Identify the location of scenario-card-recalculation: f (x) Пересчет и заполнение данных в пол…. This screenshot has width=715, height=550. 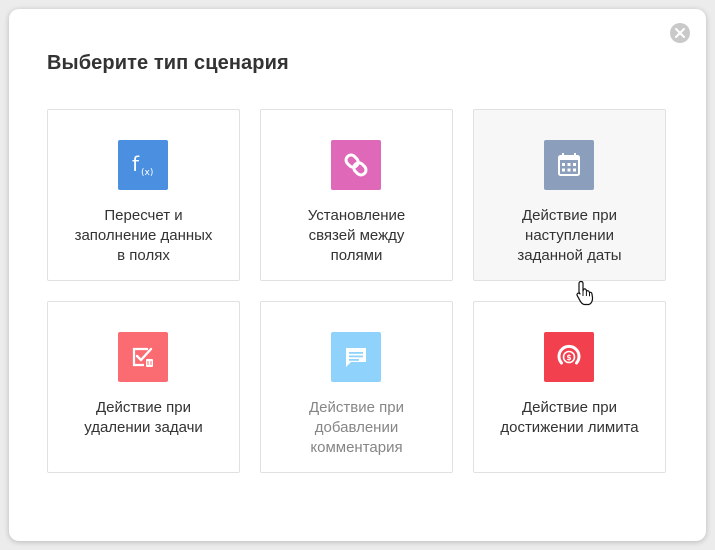
(143, 195).